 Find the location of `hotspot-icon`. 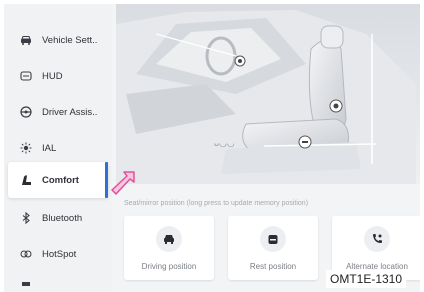

hotspot-icon is located at coordinates (26, 254).